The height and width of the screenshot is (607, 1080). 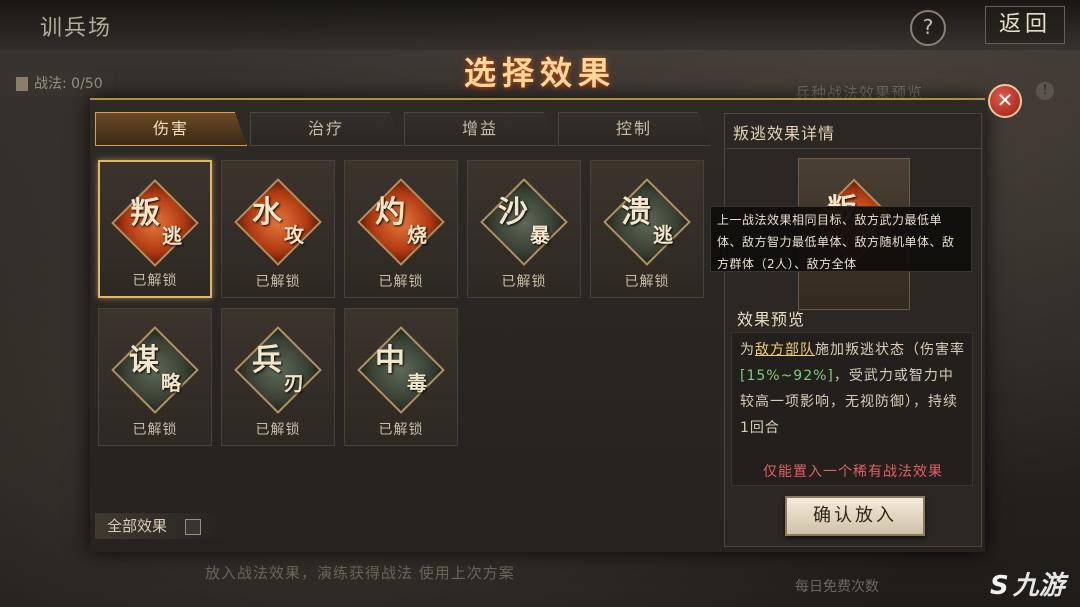 I want to click on effect-card-2: 灼 烧 已解锁, so click(x=401, y=229).